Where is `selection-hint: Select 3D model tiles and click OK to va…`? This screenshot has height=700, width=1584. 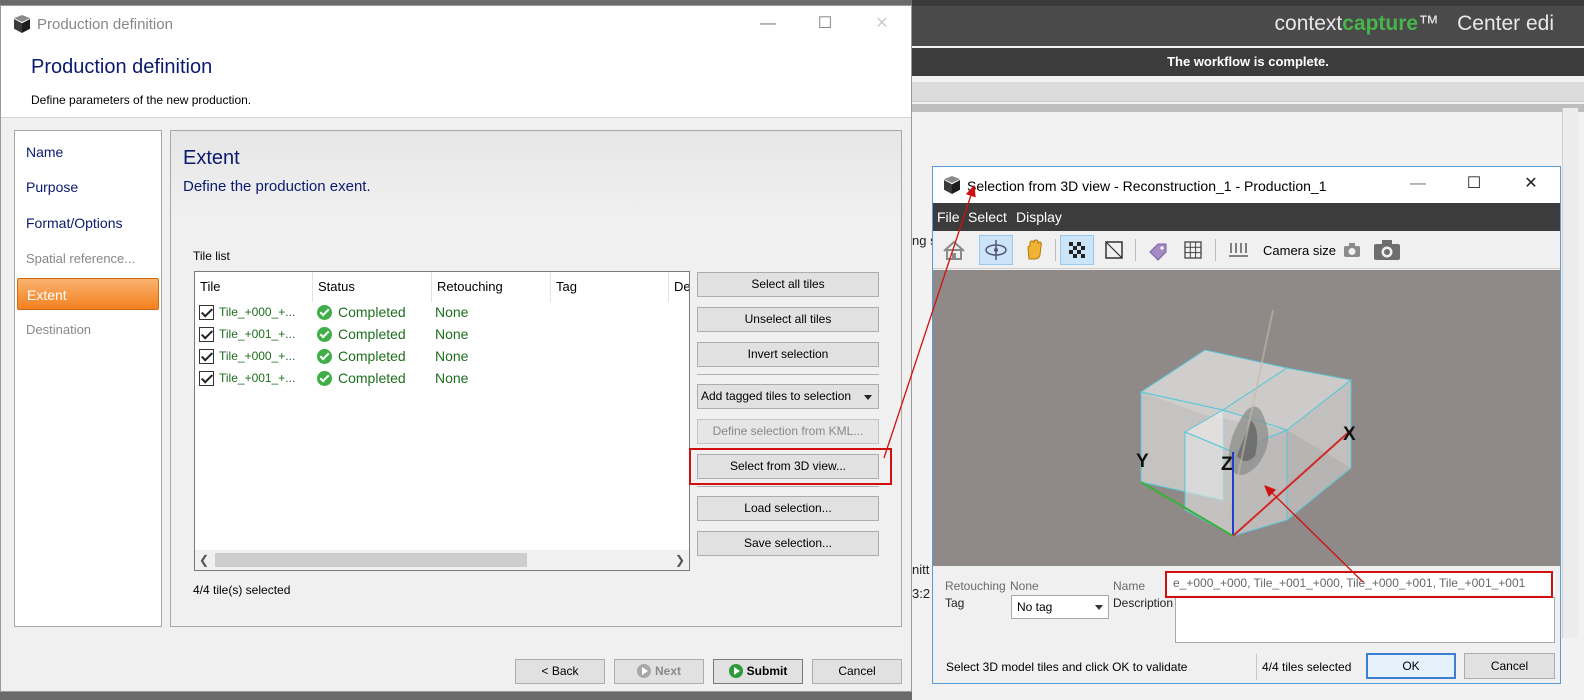 selection-hint: Select 3D model tiles and click OK to va… is located at coordinates (1067, 667).